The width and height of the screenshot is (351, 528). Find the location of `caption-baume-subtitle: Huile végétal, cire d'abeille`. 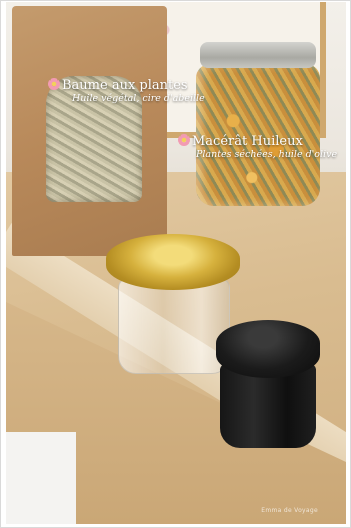

caption-baume-subtitle: Huile végétal, cire d'abeille is located at coordinates (138, 98).